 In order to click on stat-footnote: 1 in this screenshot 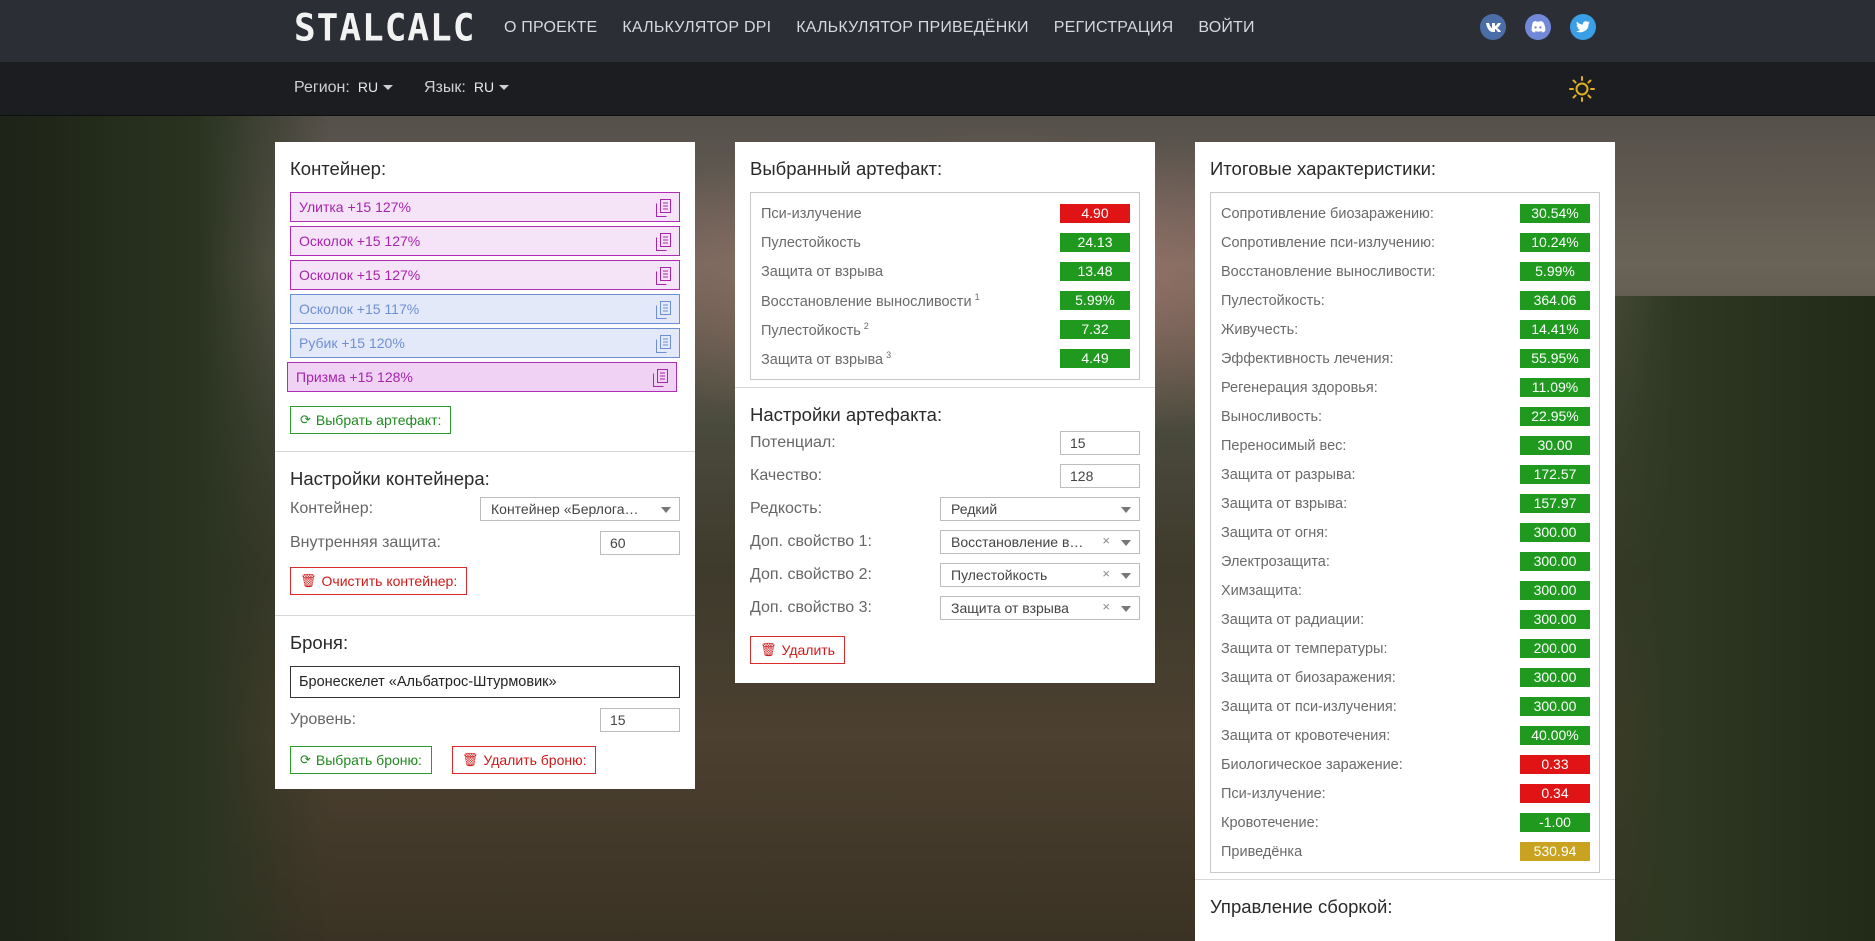, I will do `click(977, 296)`.